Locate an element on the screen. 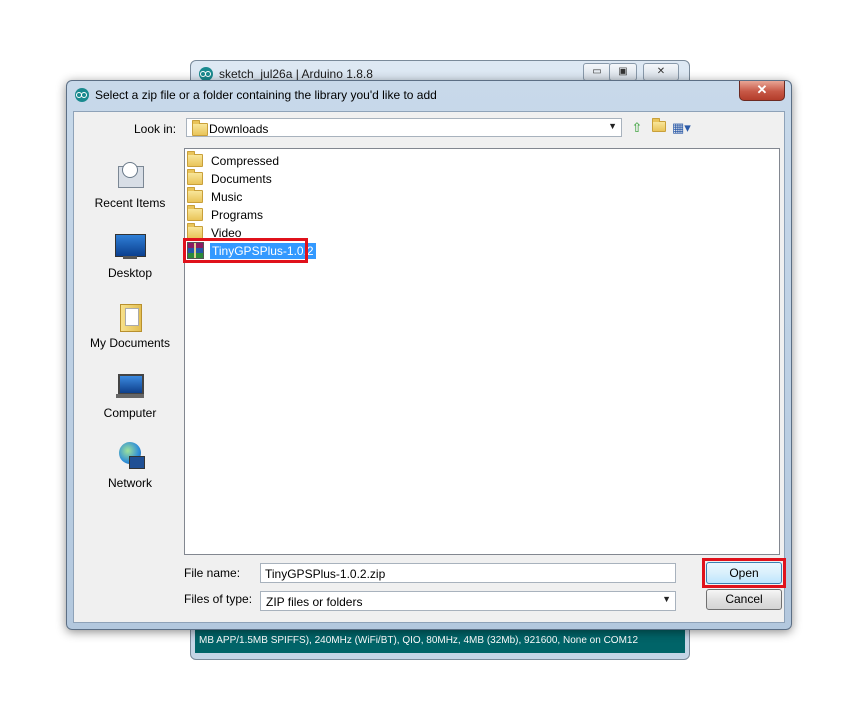  file-type-select: ZIP files or folders ▼ is located at coordinates (468, 601).